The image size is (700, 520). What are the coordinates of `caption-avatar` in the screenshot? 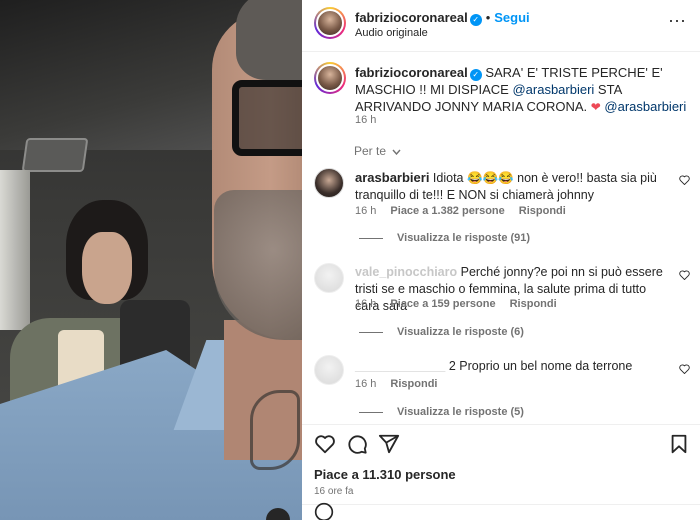 It's located at (330, 78).